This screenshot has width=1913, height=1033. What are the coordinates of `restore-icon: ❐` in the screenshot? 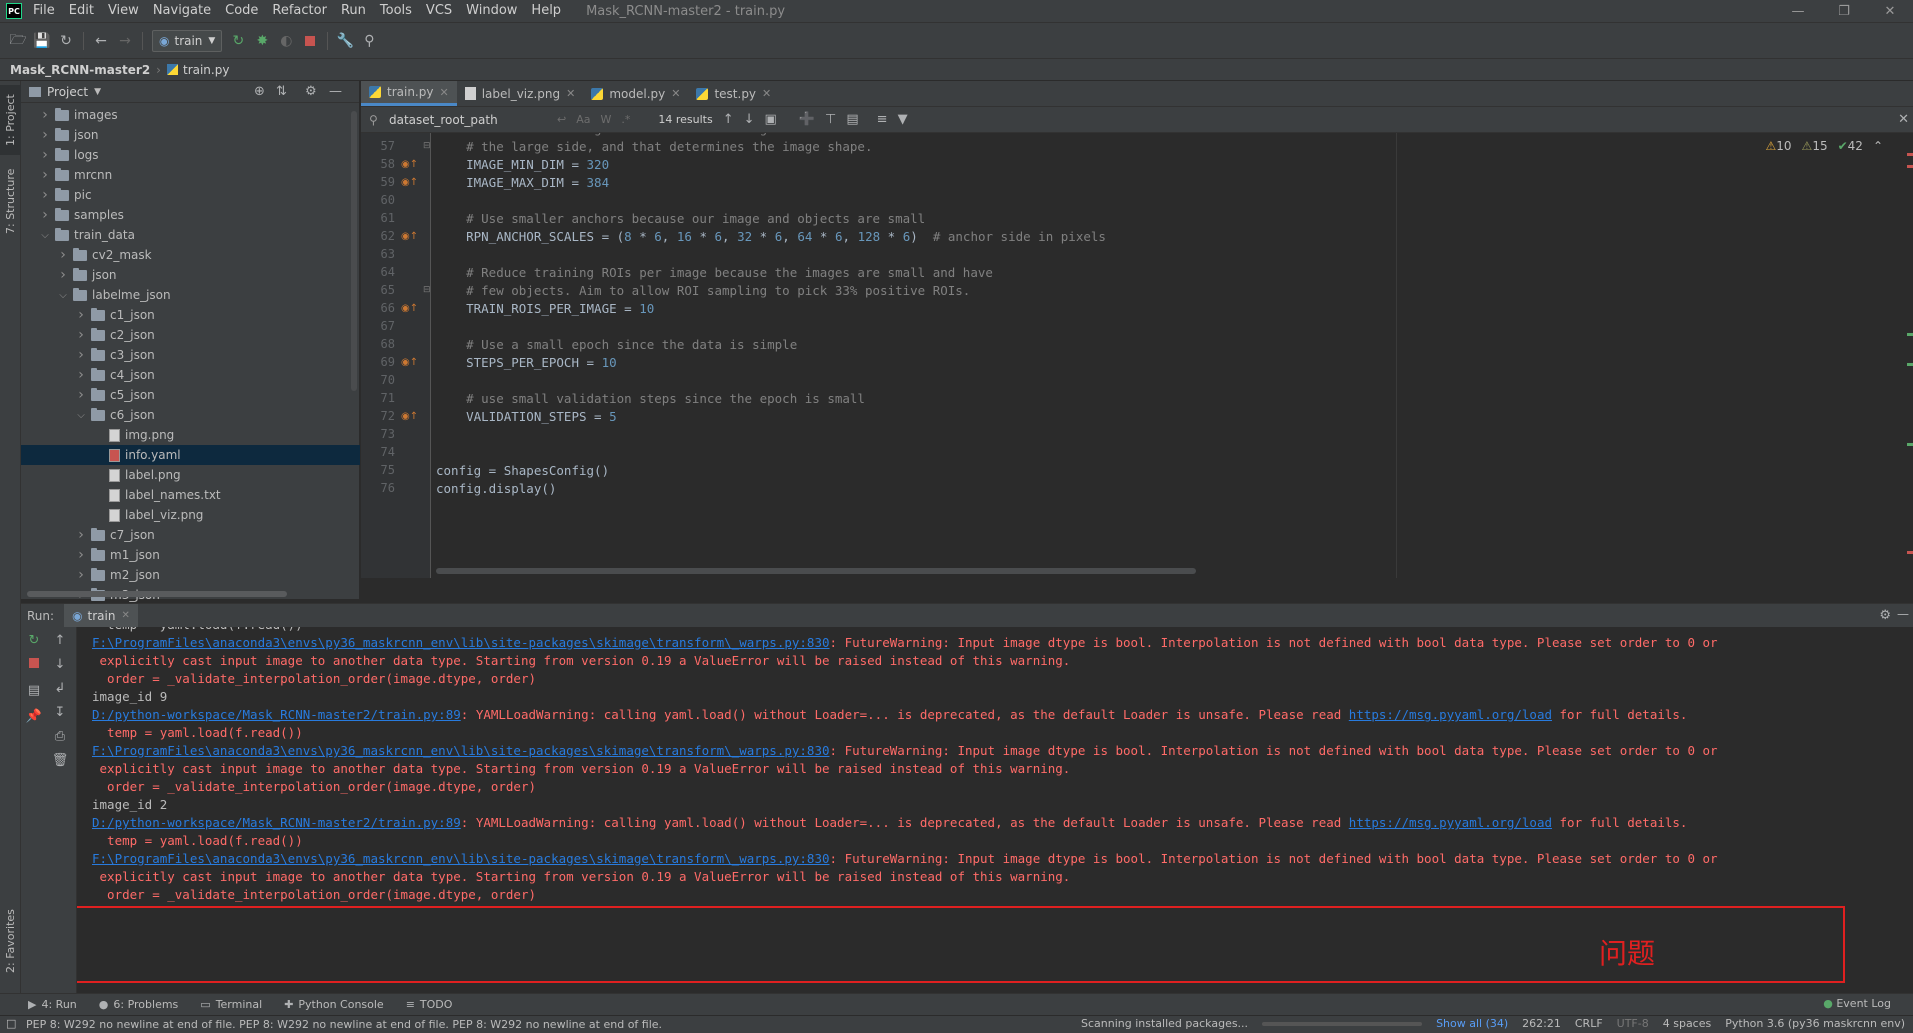 It's located at (1844, 11).